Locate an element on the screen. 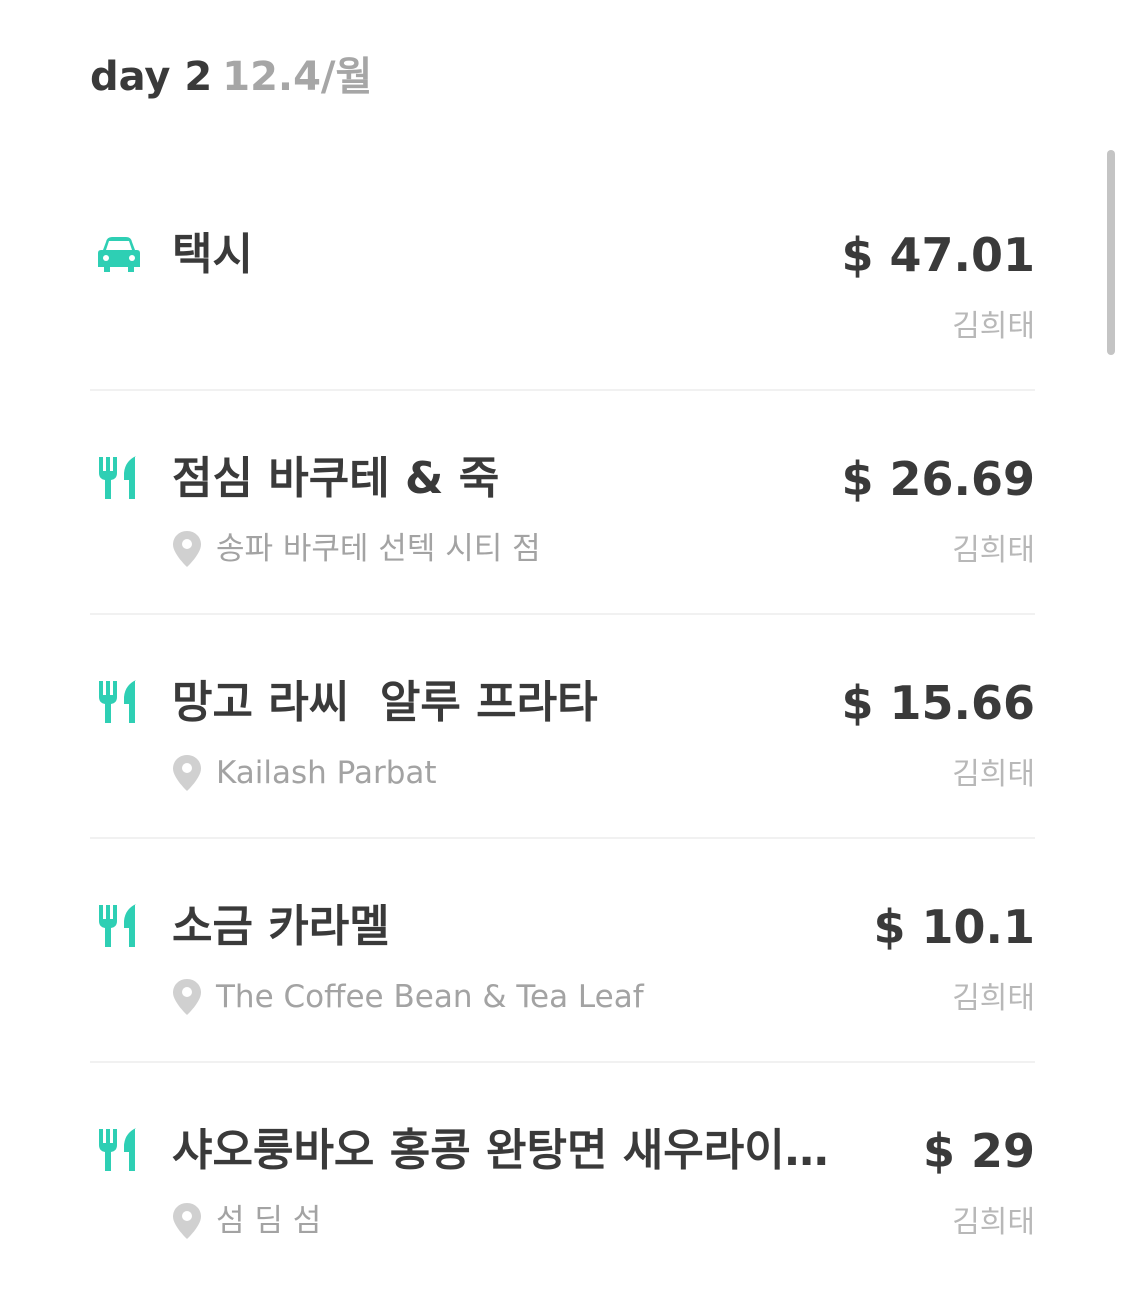  expense-place: 송파 바쿠테 선텍 시티 점 is located at coordinates (356, 549).